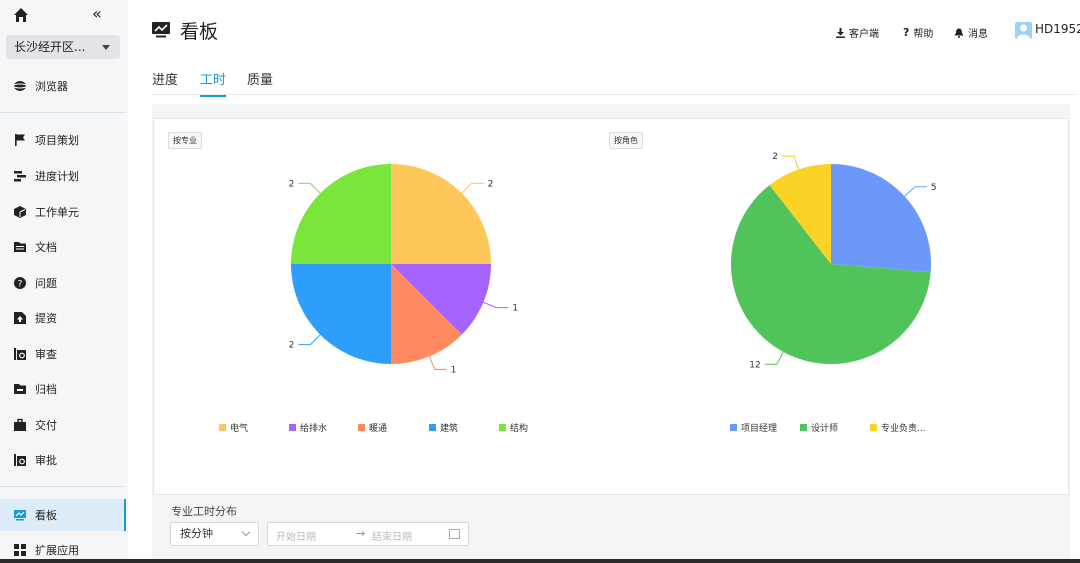 The width and height of the screenshot is (1080, 563). Describe the element at coordinates (491, 184) in the screenshot. I see `pie-value-label-0-0: 2` at that location.